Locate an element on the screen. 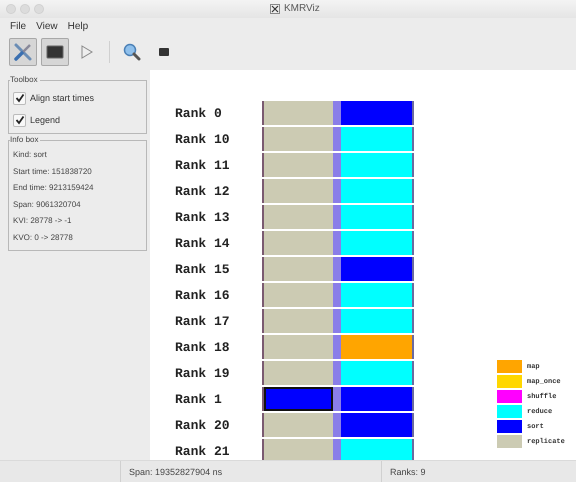 Image resolution: width=576 pixels, height=482 pixels. rank-label: Rank 20 is located at coordinates (203, 425).